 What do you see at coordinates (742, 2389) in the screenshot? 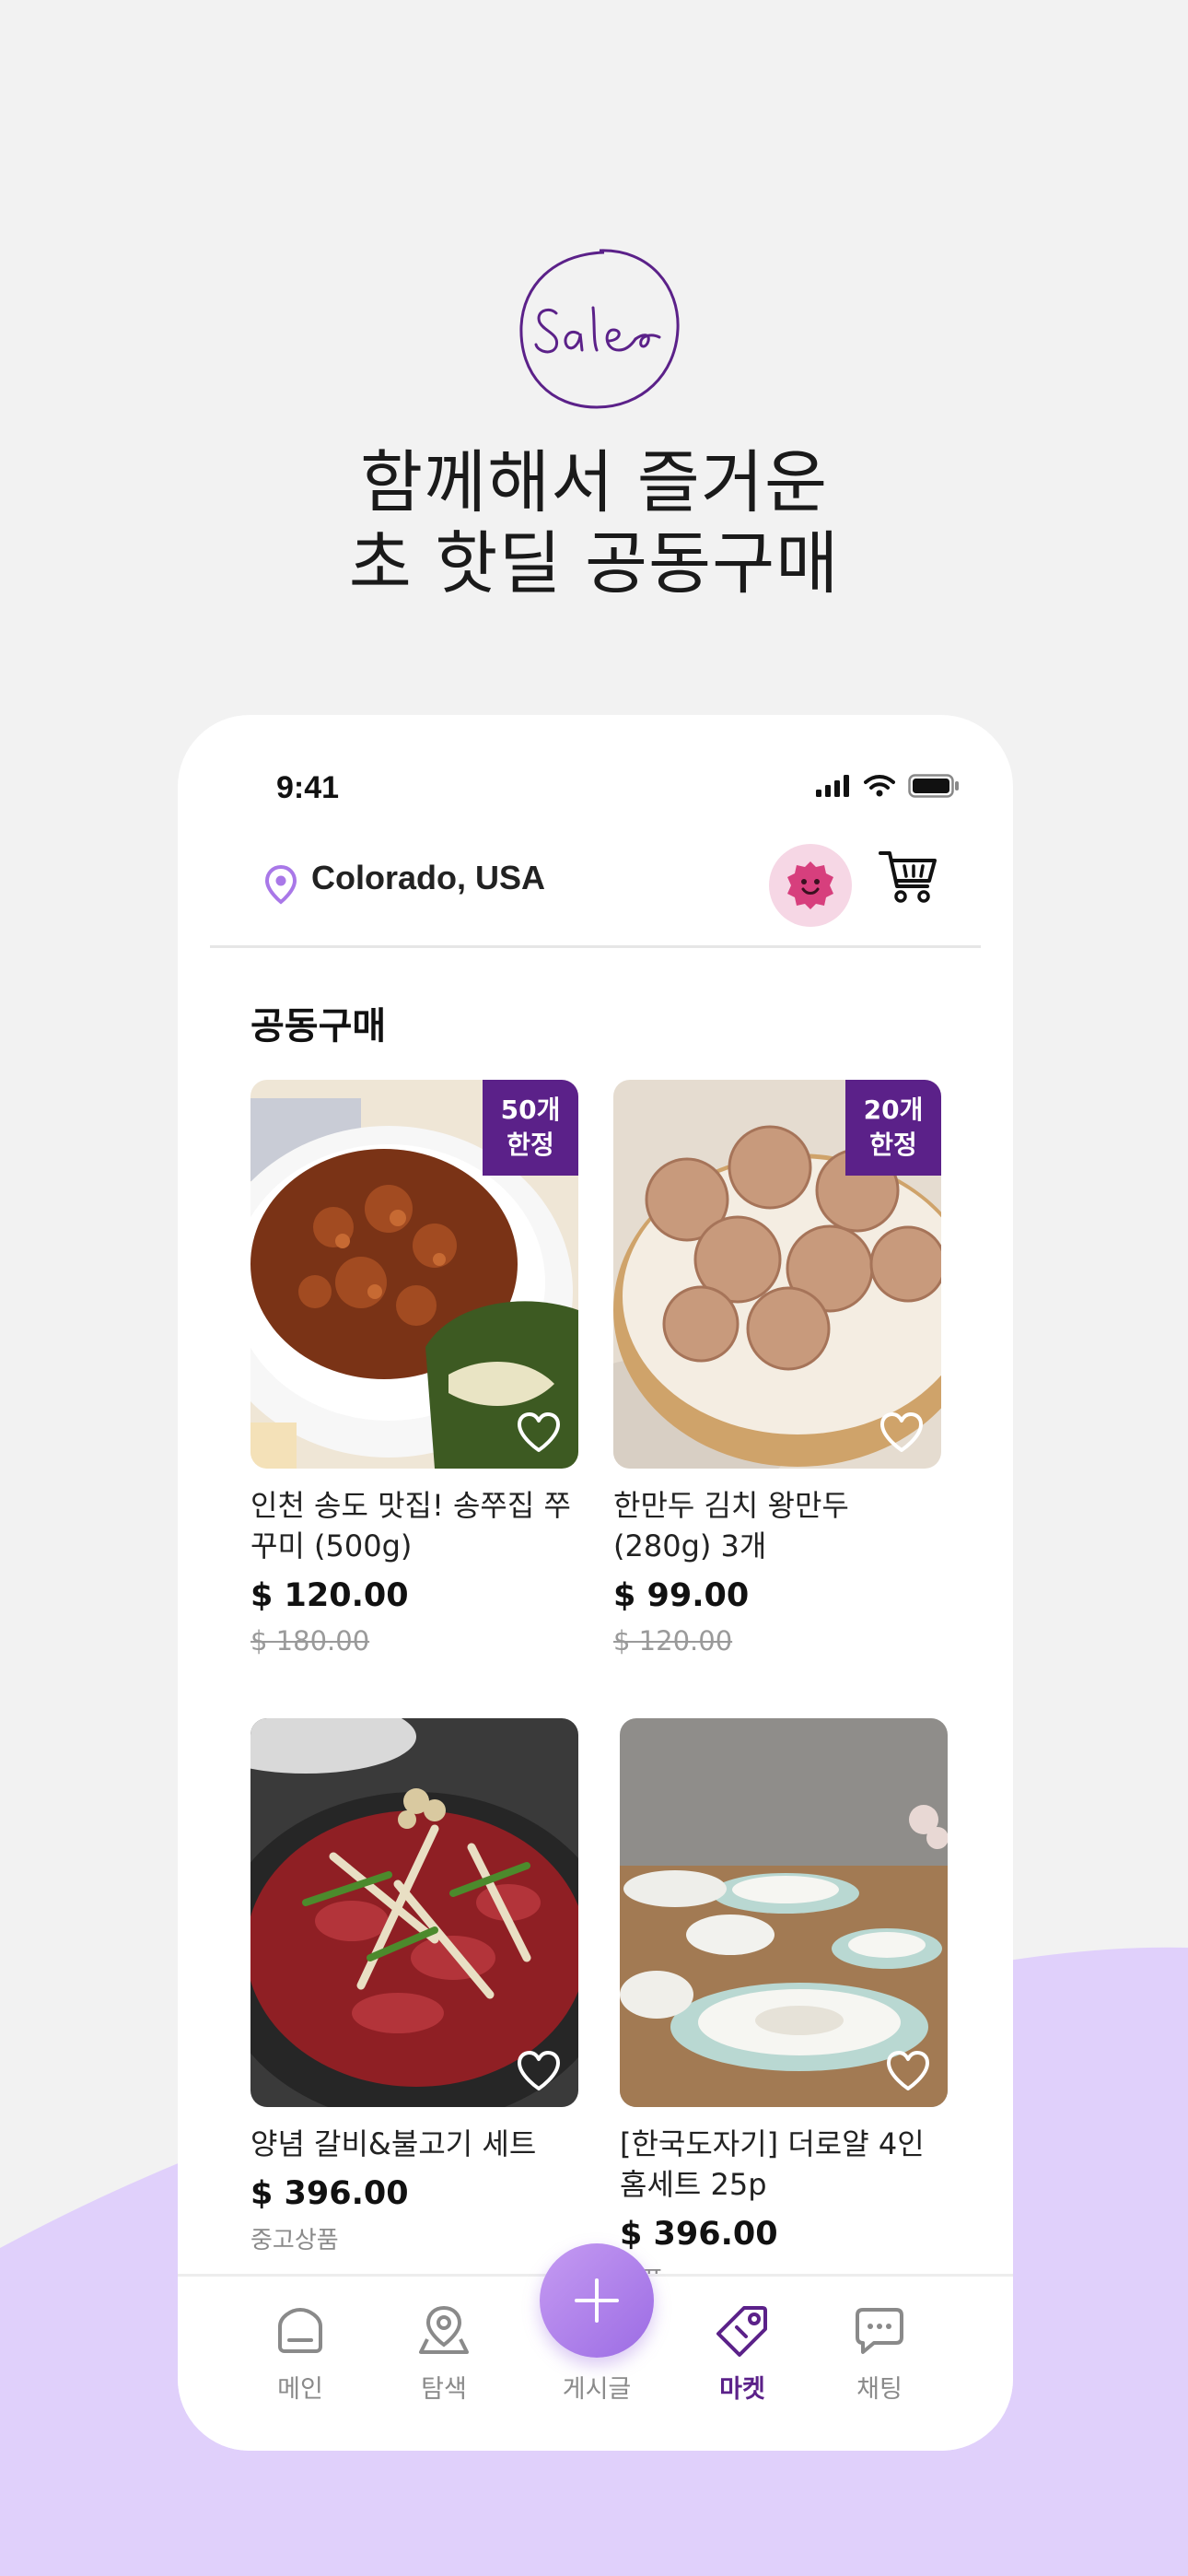
I see `tab-label: 마켓` at bounding box center [742, 2389].